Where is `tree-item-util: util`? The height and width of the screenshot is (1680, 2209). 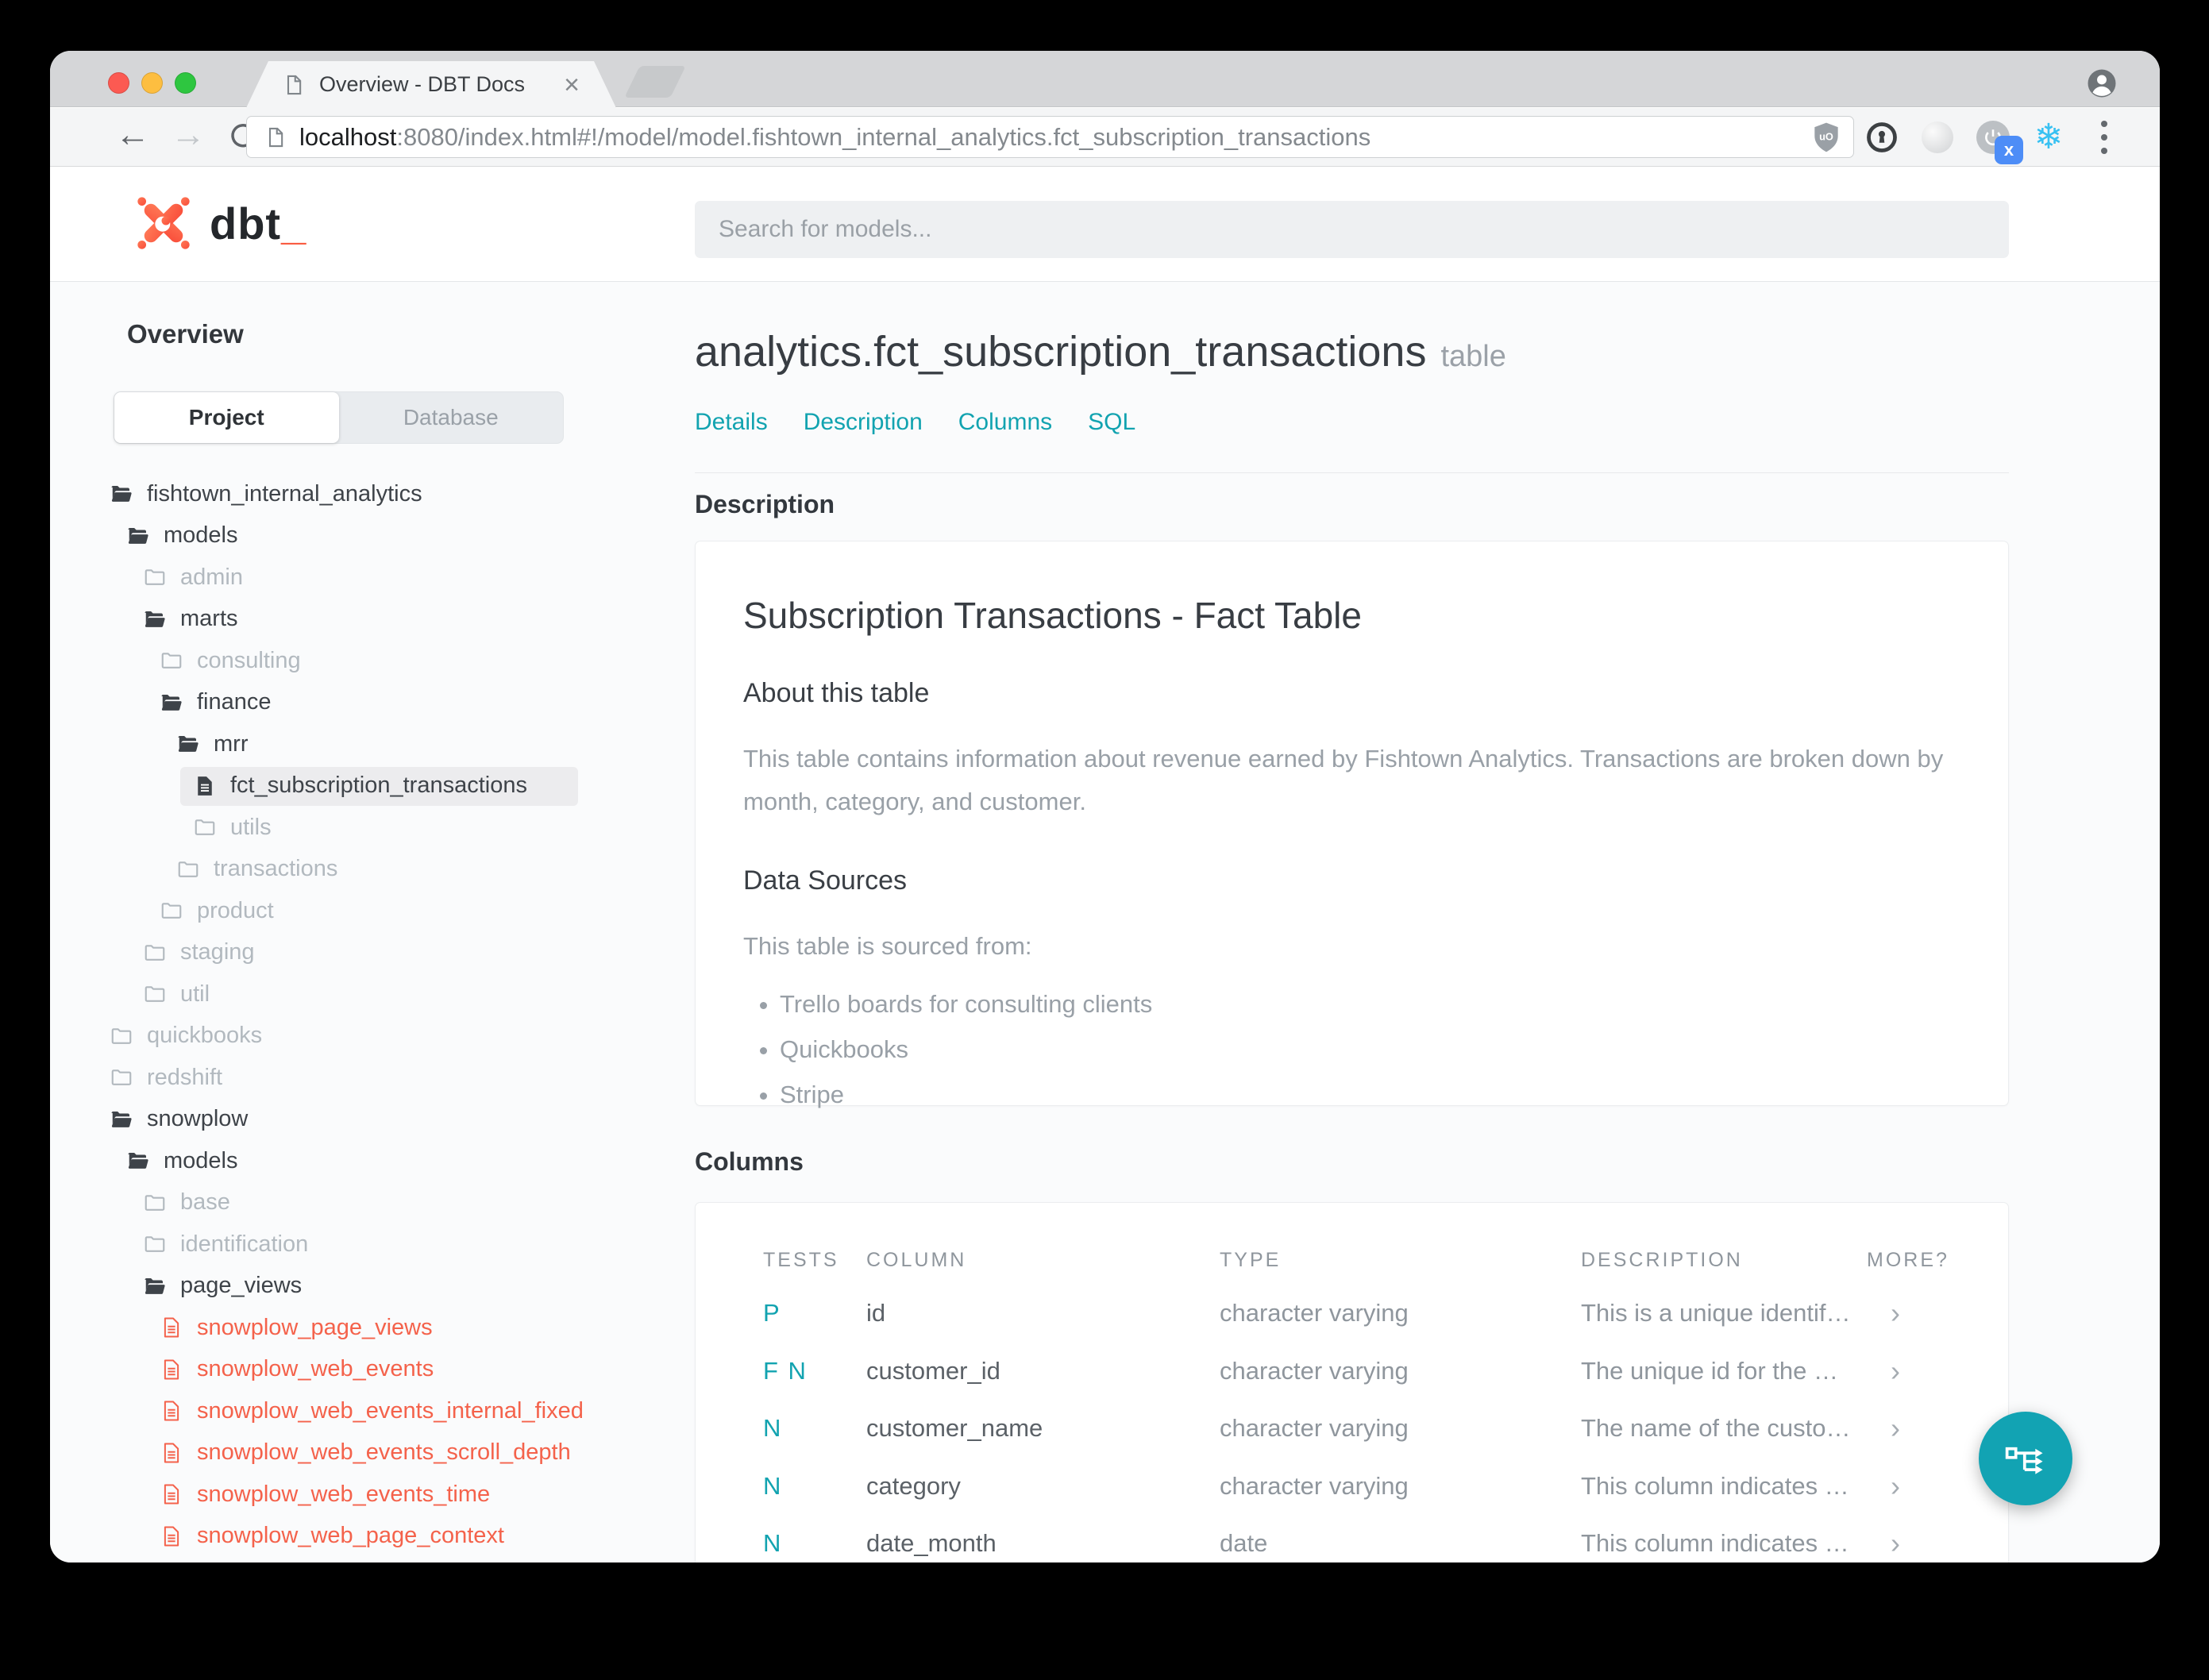 tree-item-util: util is located at coordinates (372, 994).